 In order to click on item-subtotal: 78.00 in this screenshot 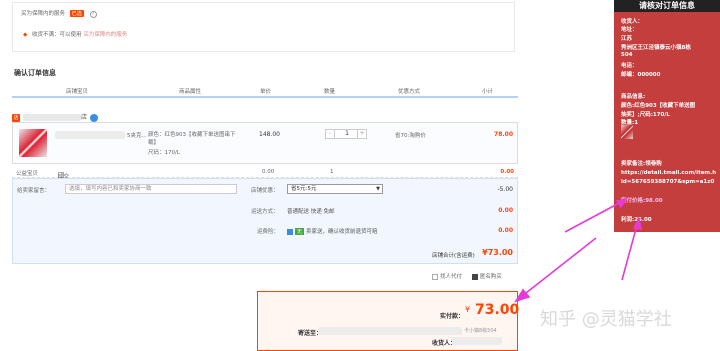, I will do `click(503, 134)`.